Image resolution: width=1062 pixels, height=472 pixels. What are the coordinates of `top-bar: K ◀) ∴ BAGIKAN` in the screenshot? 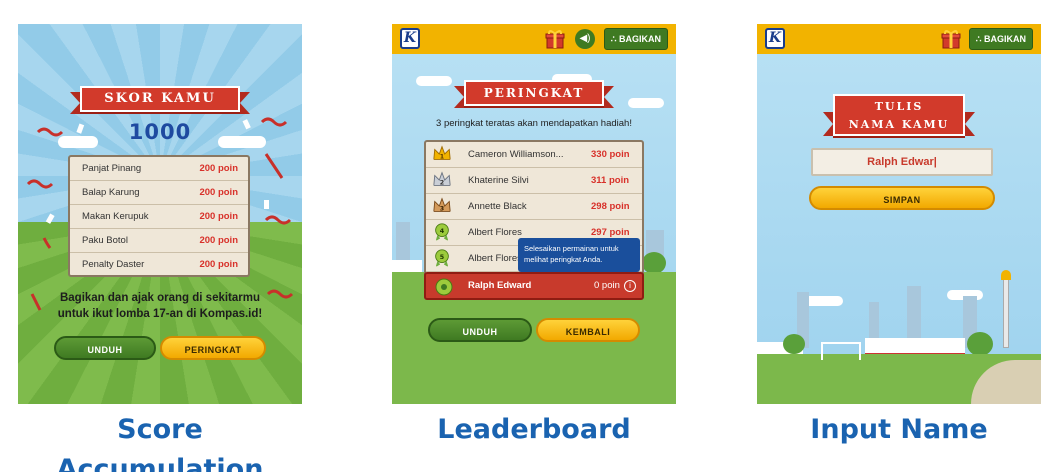 It's located at (534, 39).